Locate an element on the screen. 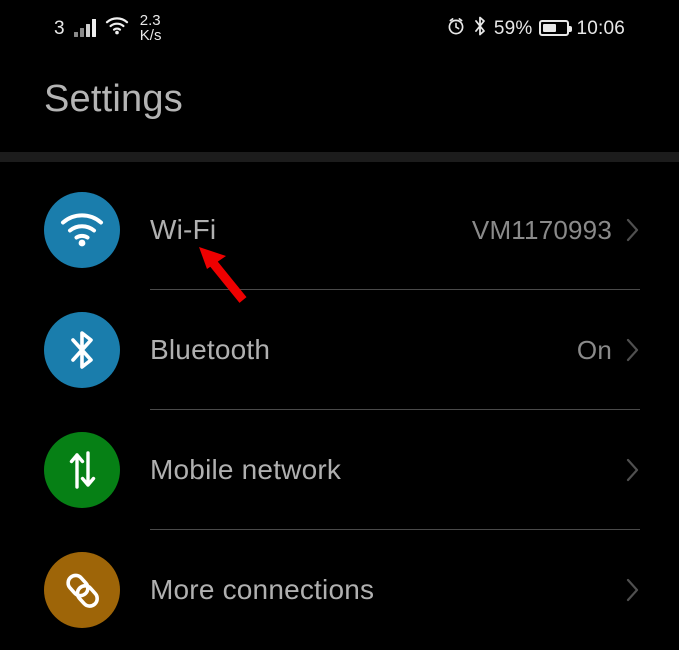  battery-icon is located at coordinates (556, 28).